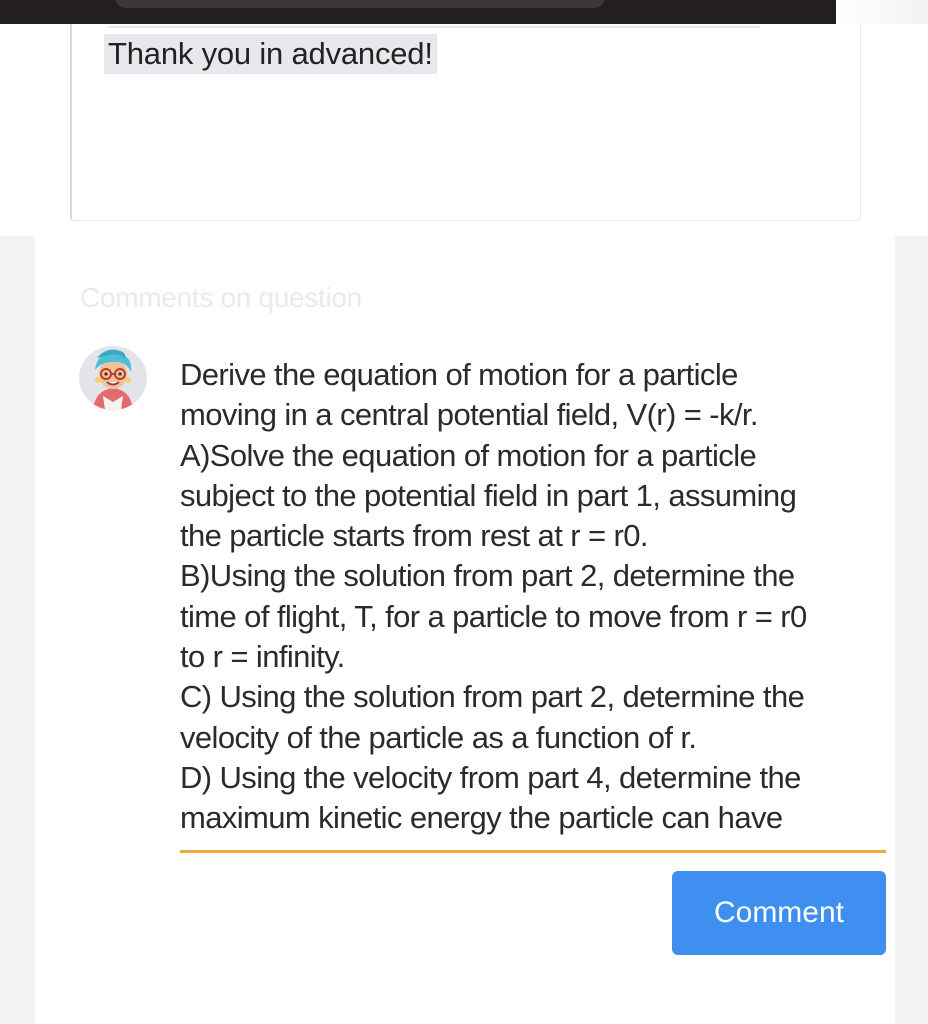 The height and width of the screenshot is (1024, 928). I want to click on comments-section-heading: Comments on question, so click(221, 297).